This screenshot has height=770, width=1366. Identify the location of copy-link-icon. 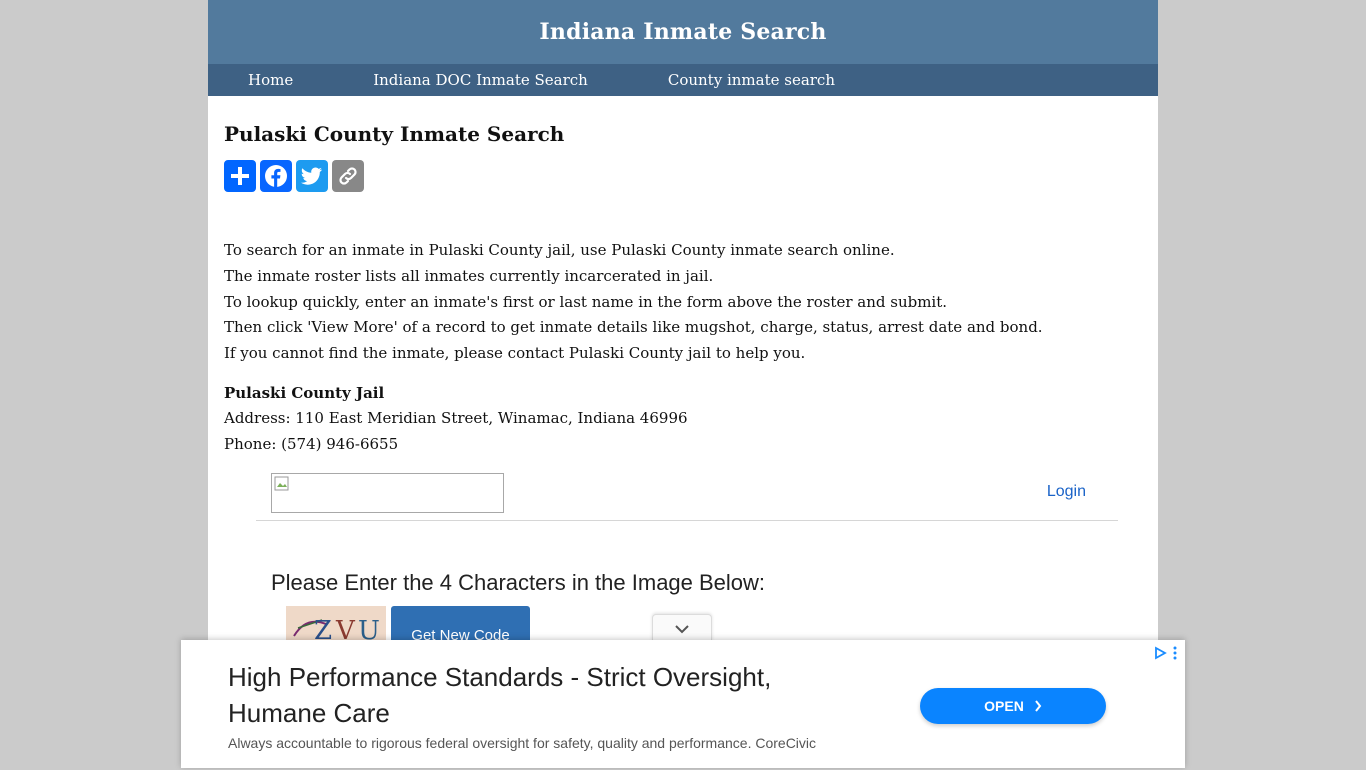
(348, 176).